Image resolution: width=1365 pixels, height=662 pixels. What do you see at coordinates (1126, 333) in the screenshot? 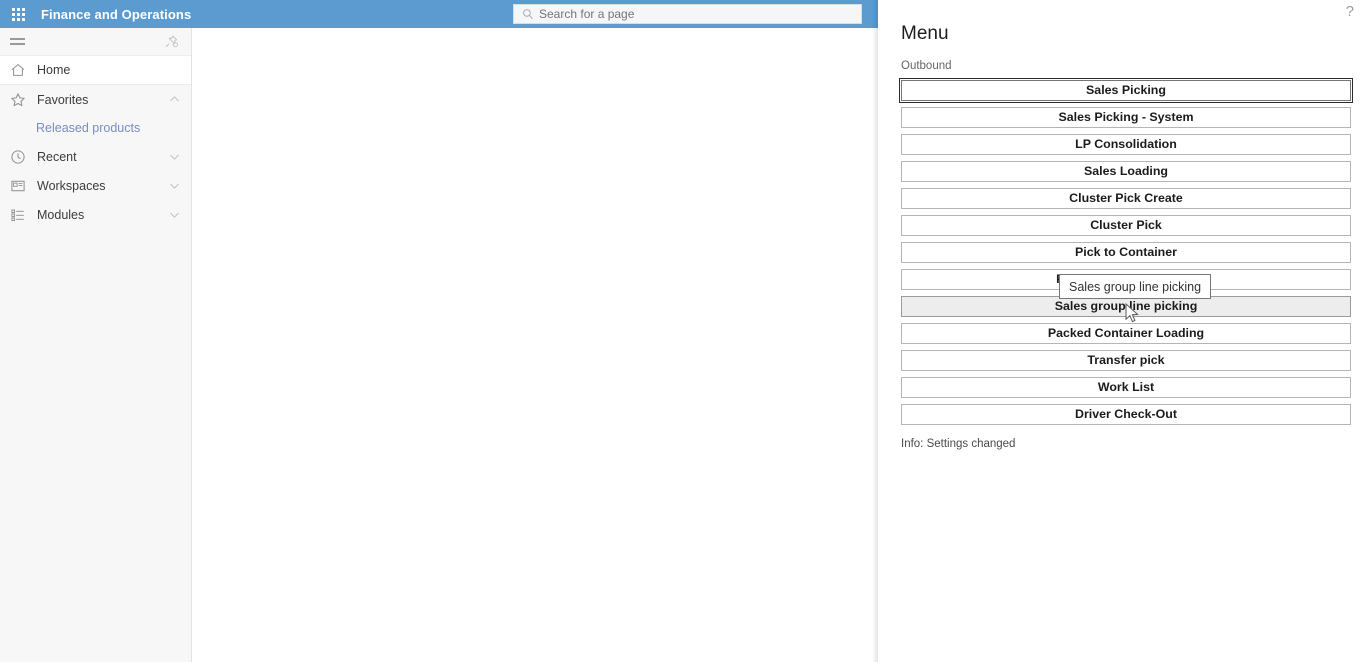
I see `menu-button-packed-container-loading: Packed Container Loading` at bounding box center [1126, 333].